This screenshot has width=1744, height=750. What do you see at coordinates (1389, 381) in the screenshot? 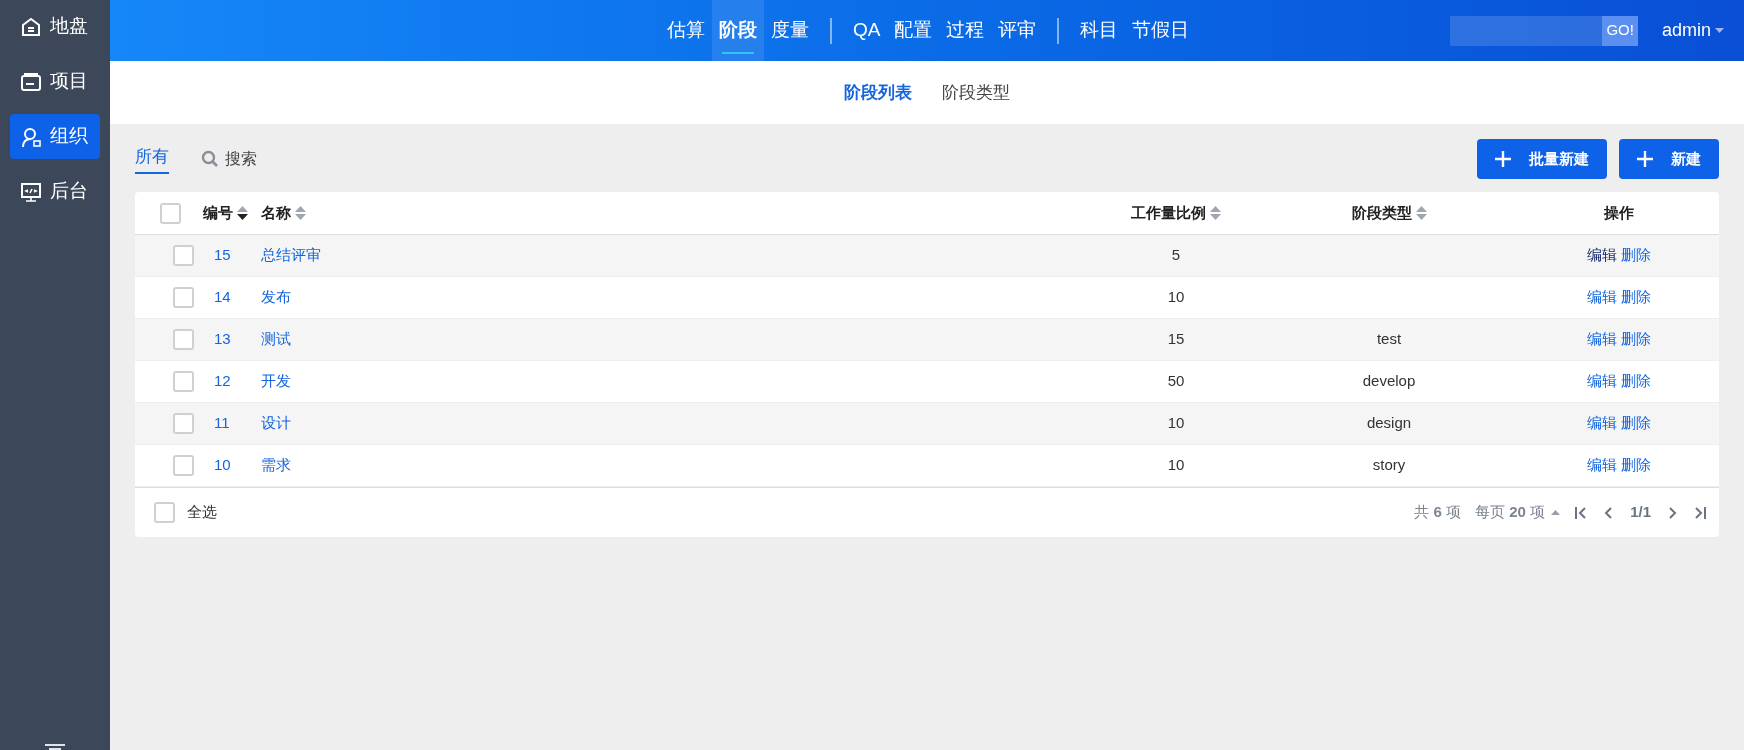
I see `table-cell-text: develop` at bounding box center [1389, 381].